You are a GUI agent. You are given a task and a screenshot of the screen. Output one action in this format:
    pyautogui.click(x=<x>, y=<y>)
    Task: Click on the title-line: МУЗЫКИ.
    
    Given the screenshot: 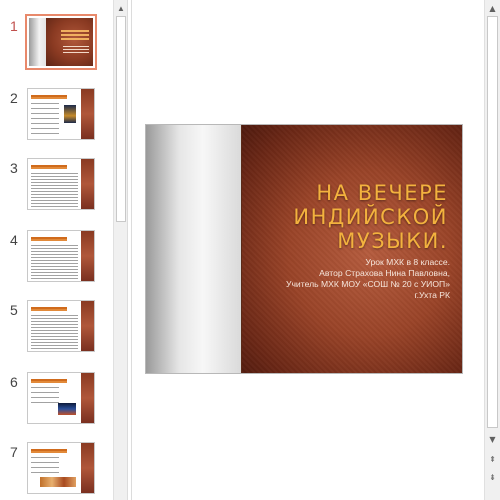 What is the action you would take?
    pyautogui.click(x=392, y=241)
    